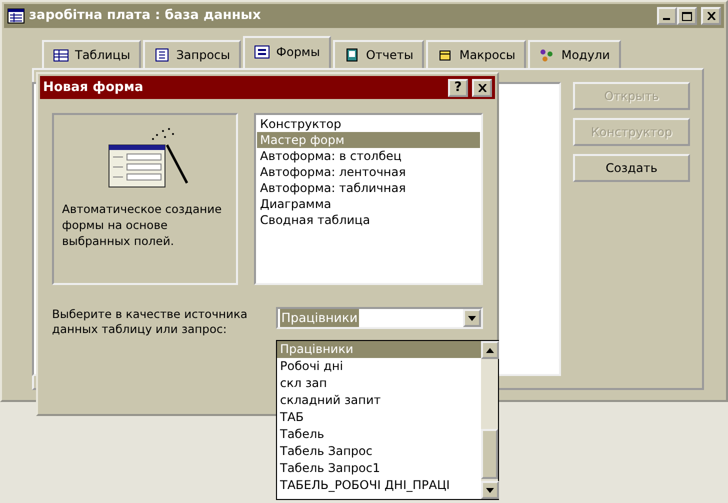 This screenshot has width=728, height=503. I want to click on list-item: Автоформа: в столбец, so click(368, 156).